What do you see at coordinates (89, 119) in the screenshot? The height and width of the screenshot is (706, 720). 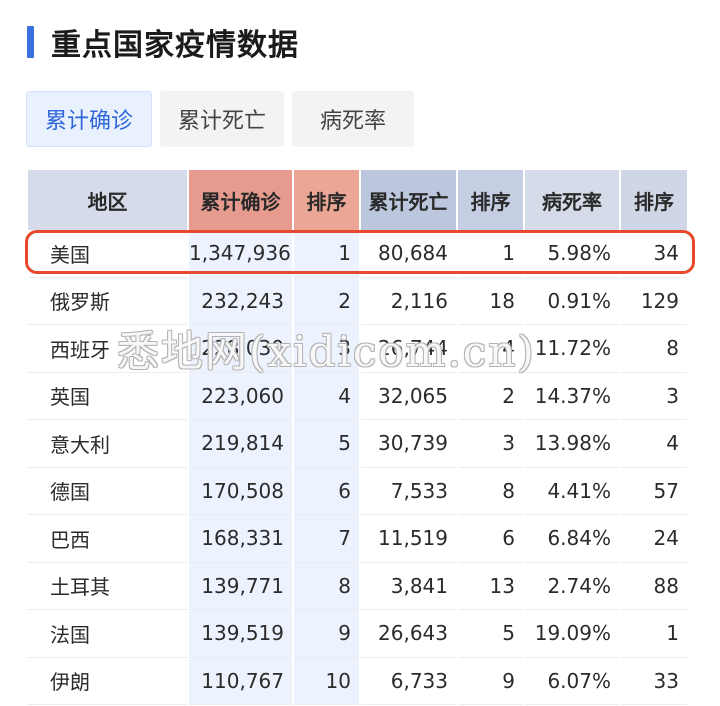 I see `tab-confirmed: 累计确诊` at bounding box center [89, 119].